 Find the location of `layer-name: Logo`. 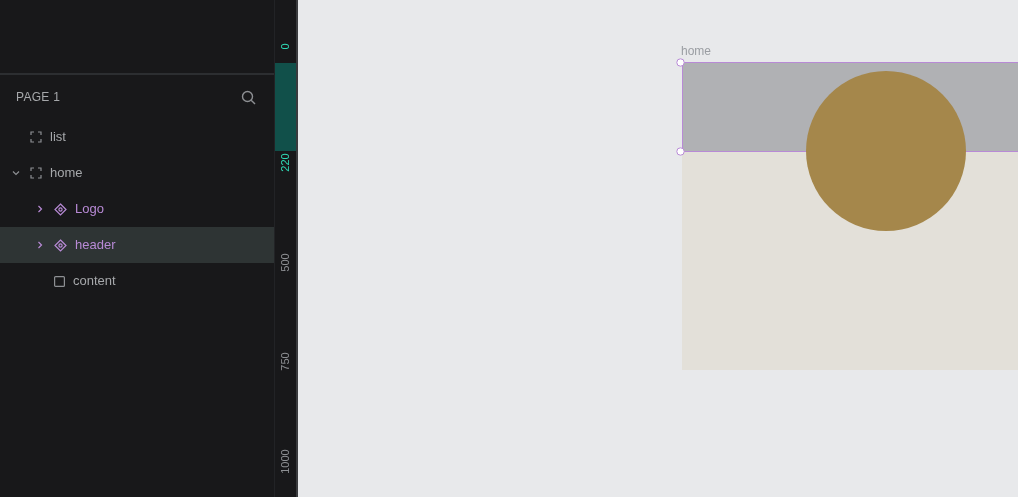

layer-name: Logo is located at coordinates (89, 209).